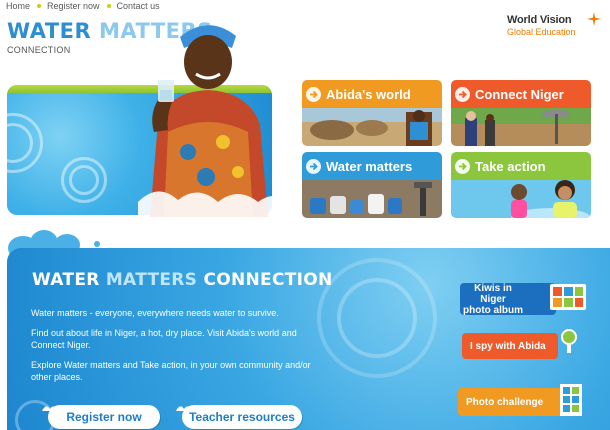 Image resolution: width=610 pixels, height=430 pixels. I want to click on nav-contact-link: Contact us, so click(138, 6).